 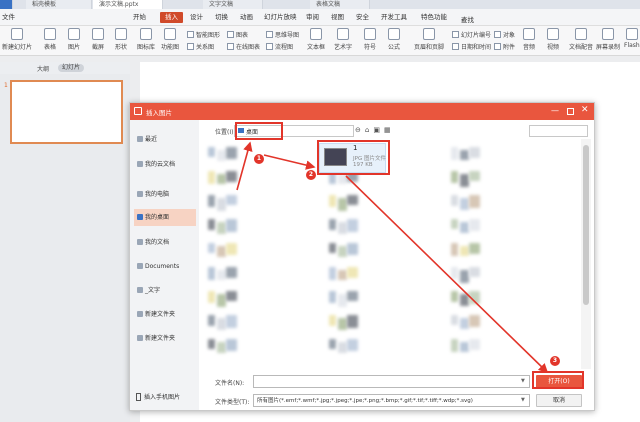 What do you see at coordinates (555, 361) in the screenshot?
I see `step-badge-3: 3` at bounding box center [555, 361].